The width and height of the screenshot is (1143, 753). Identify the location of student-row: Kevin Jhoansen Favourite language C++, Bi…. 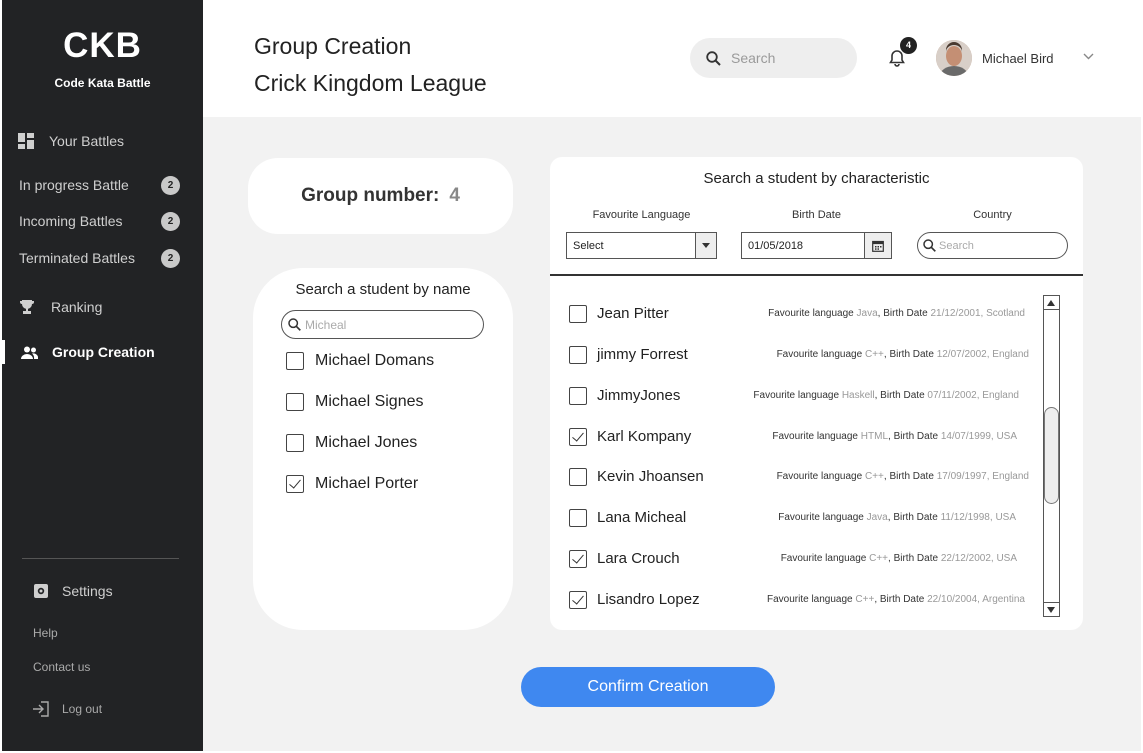
(809, 478).